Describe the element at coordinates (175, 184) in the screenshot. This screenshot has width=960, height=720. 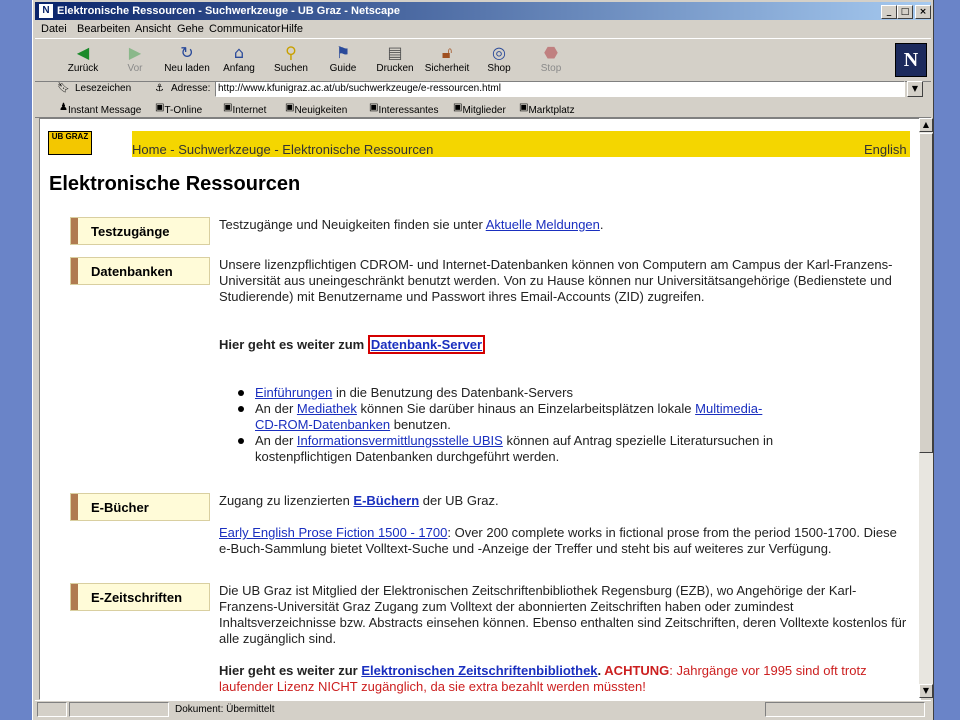
I see `page-title: Elektronische Ressourcen` at that location.